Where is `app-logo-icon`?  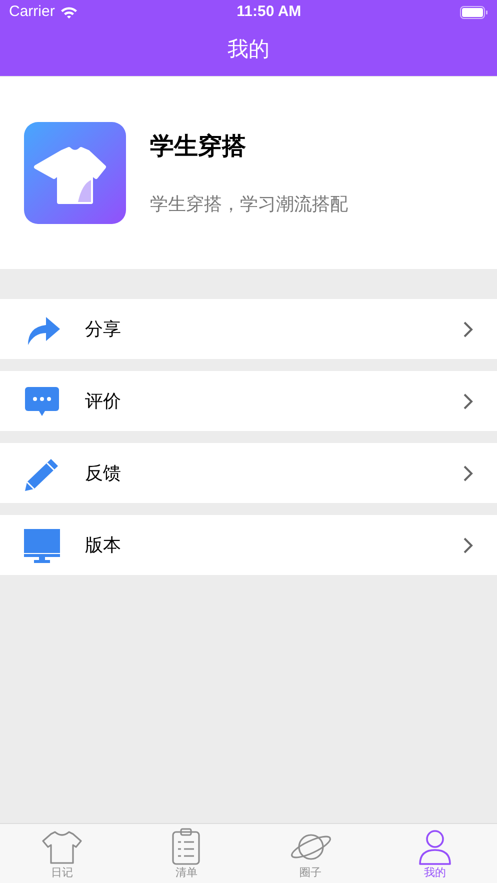 app-logo-icon is located at coordinates (75, 173).